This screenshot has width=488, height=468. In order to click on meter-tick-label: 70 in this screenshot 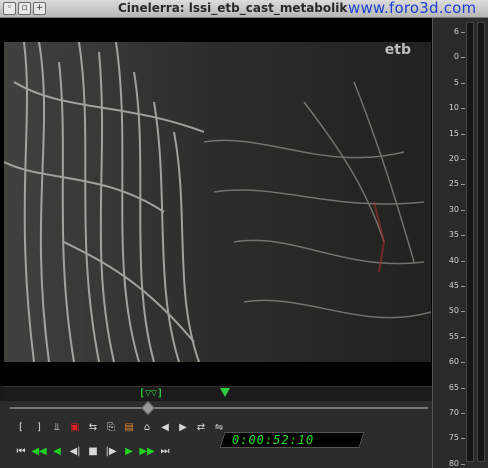, I will do `click(453, 412)`.